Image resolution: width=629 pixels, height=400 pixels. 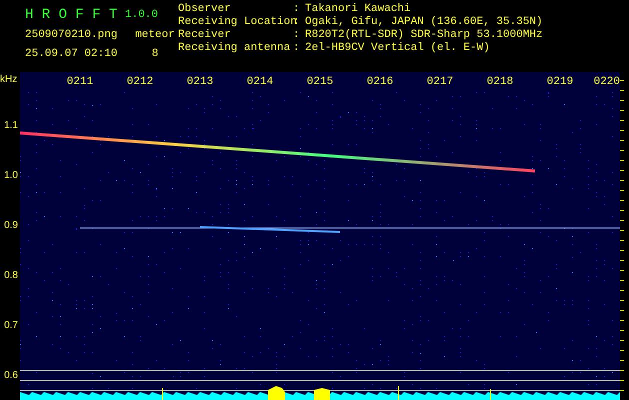 What do you see at coordinates (607, 82) in the screenshot?
I see `x-axis-label: 0220` at bounding box center [607, 82].